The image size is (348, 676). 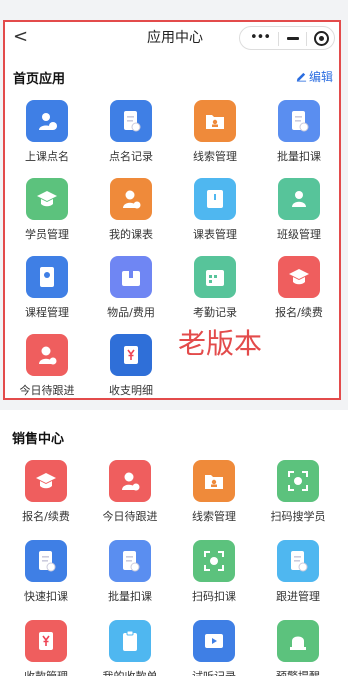 I want to click on navbar: < 应用中心 •••, so click(x=172, y=37).